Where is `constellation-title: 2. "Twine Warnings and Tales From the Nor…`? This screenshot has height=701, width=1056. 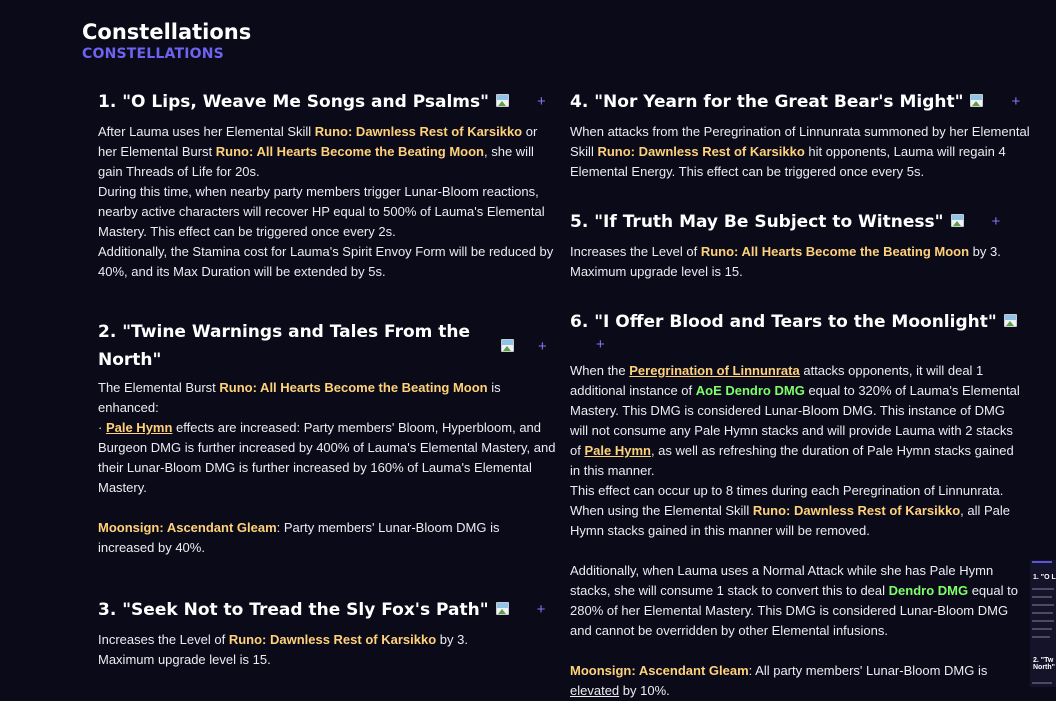
constellation-title: 2. "Twine Warnings and Tales From the Nor… is located at coordinates (284, 346).